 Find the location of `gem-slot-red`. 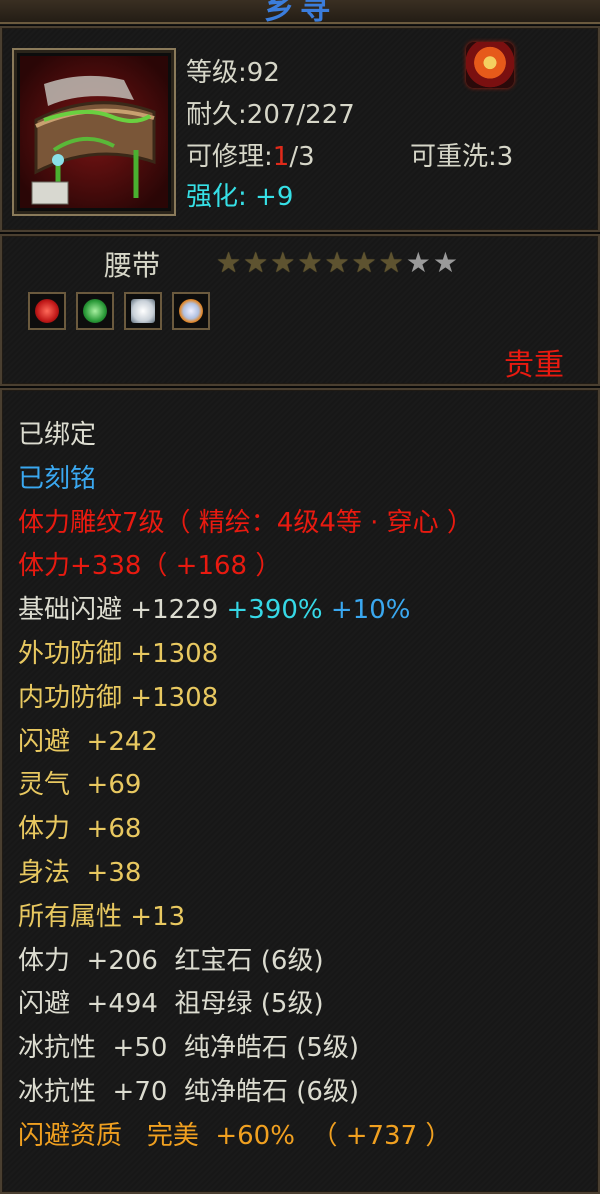

gem-slot-red is located at coordinates (47, 311).